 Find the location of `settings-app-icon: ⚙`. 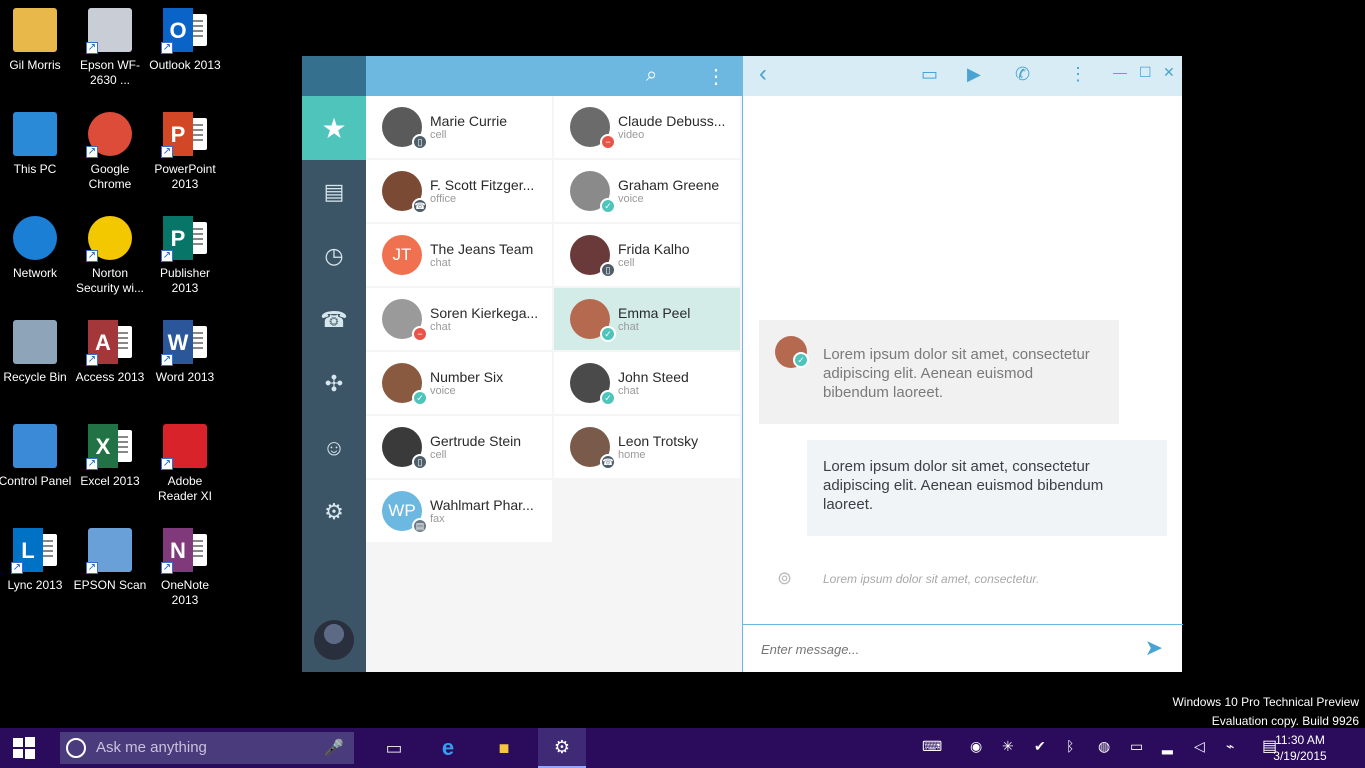

settings-app-icon: ⚙ is located at coordinates (562, 748).